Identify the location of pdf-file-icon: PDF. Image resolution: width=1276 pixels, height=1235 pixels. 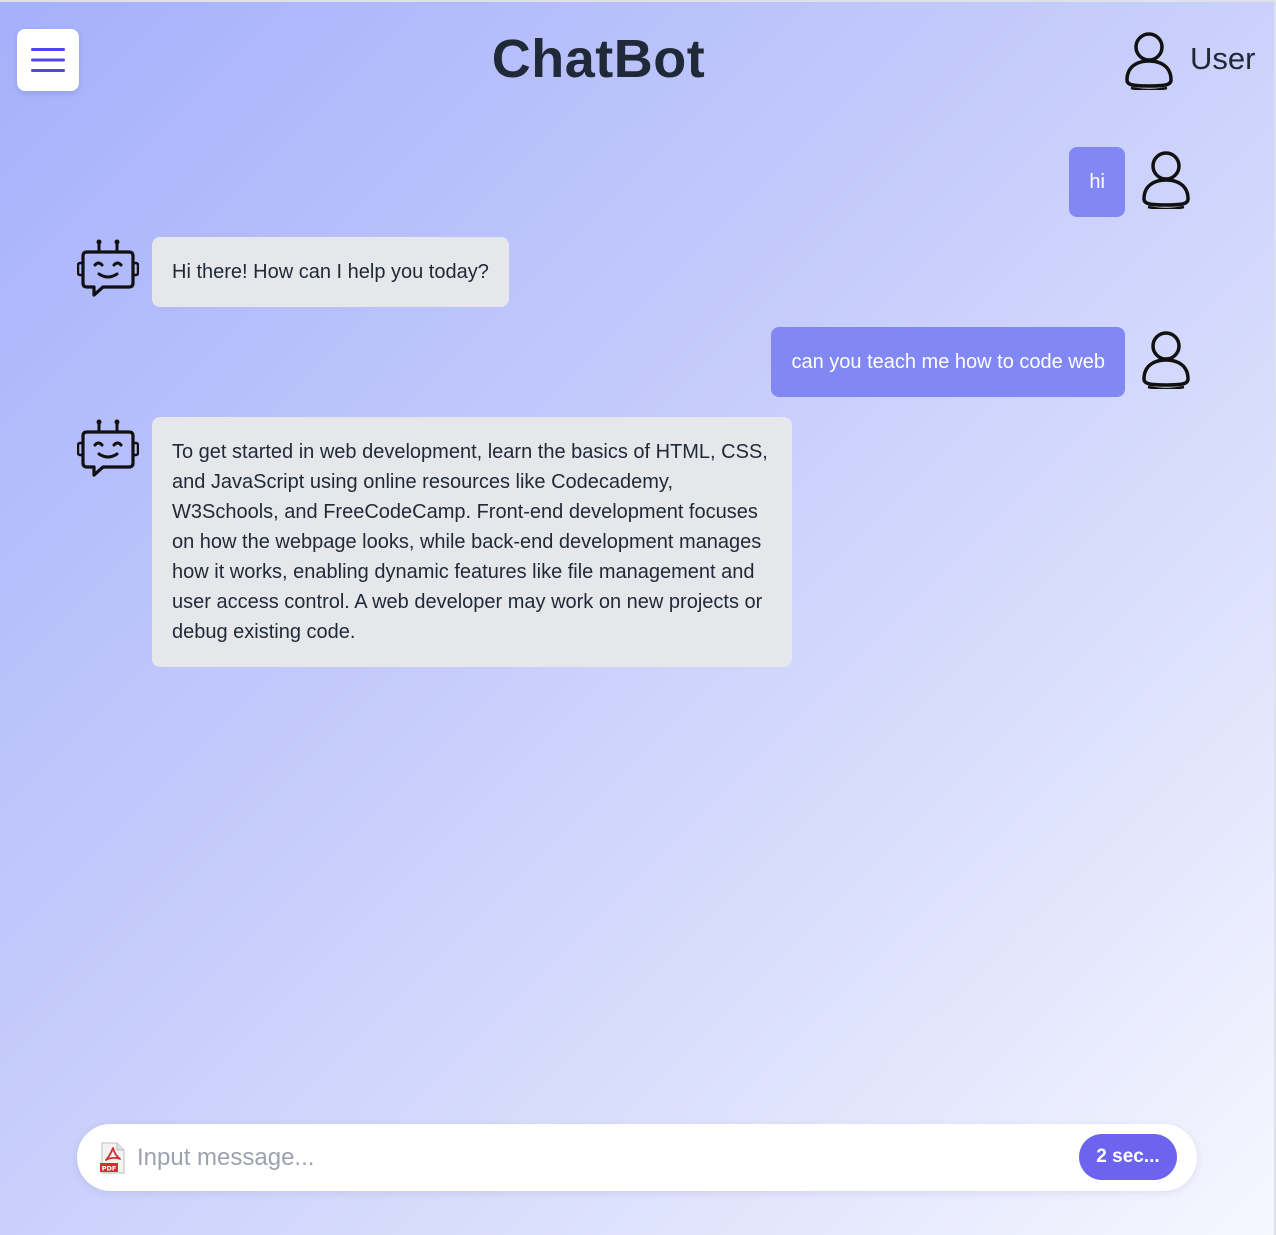
(112, 1158).